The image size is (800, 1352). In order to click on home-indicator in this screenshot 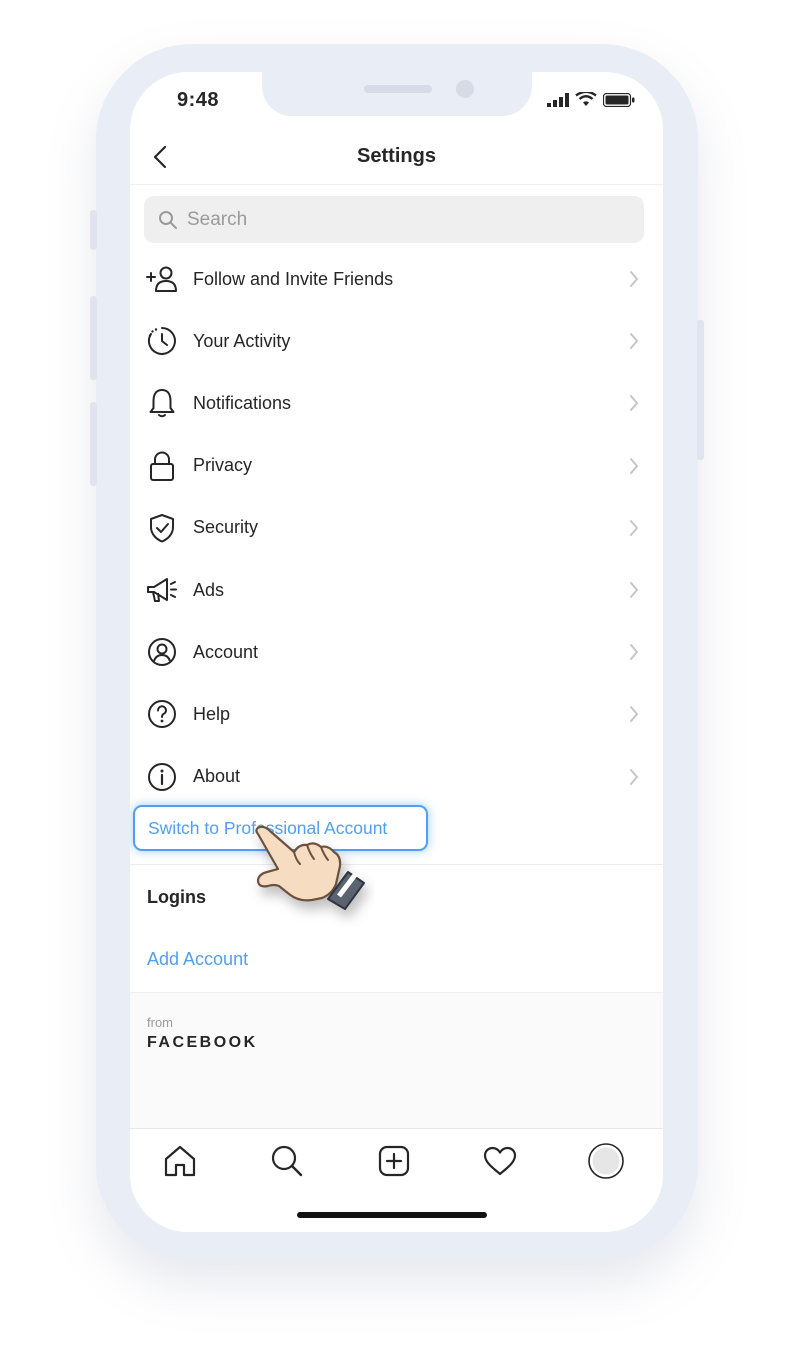, I will do `click(392, 1215)`.